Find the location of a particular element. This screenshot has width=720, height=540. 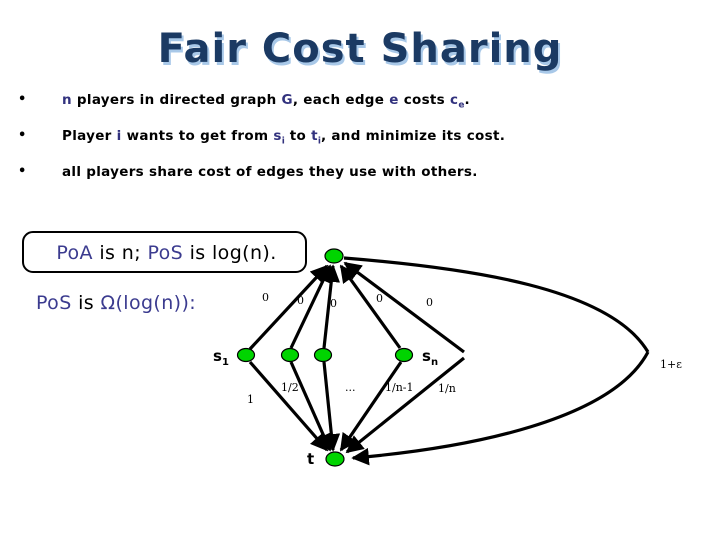

pos-lower-bound-line: PoS is Ω(log(n)): is located at coordinates (116, 303).